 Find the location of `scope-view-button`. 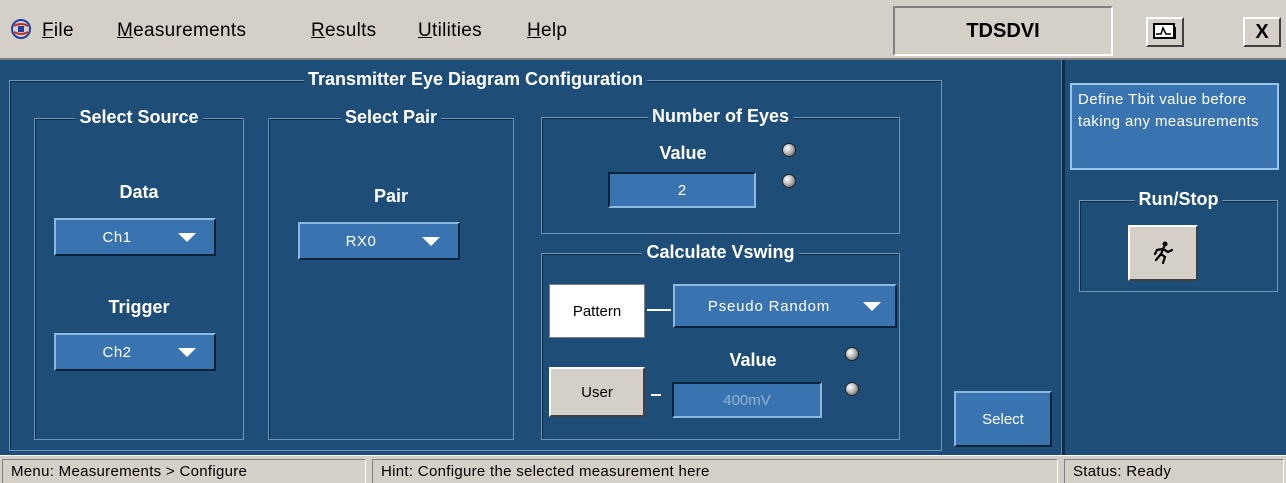

scope-view-button is located at coordinates (1165, 32).